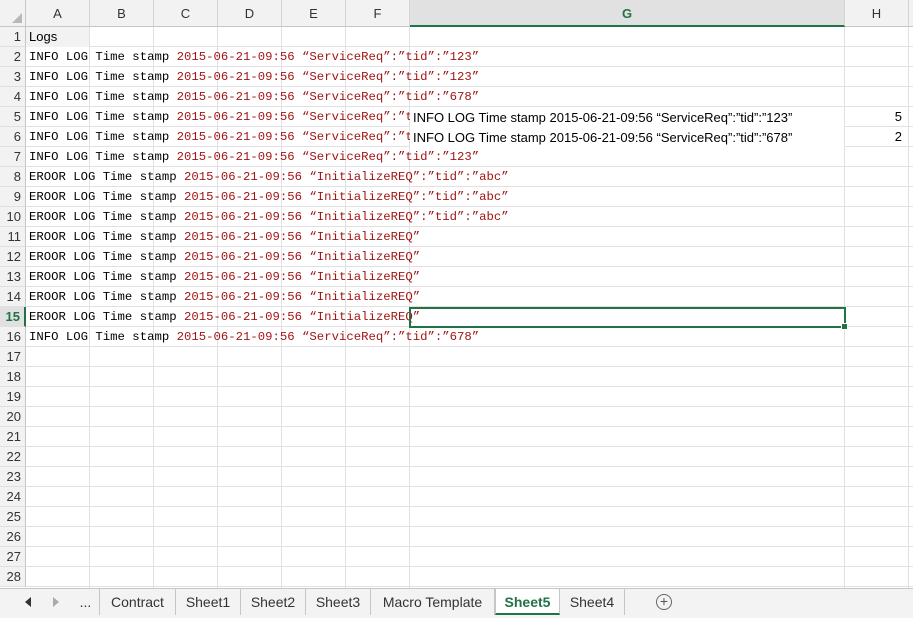  I want to click on row-header-24: 24, so click(13, 497).